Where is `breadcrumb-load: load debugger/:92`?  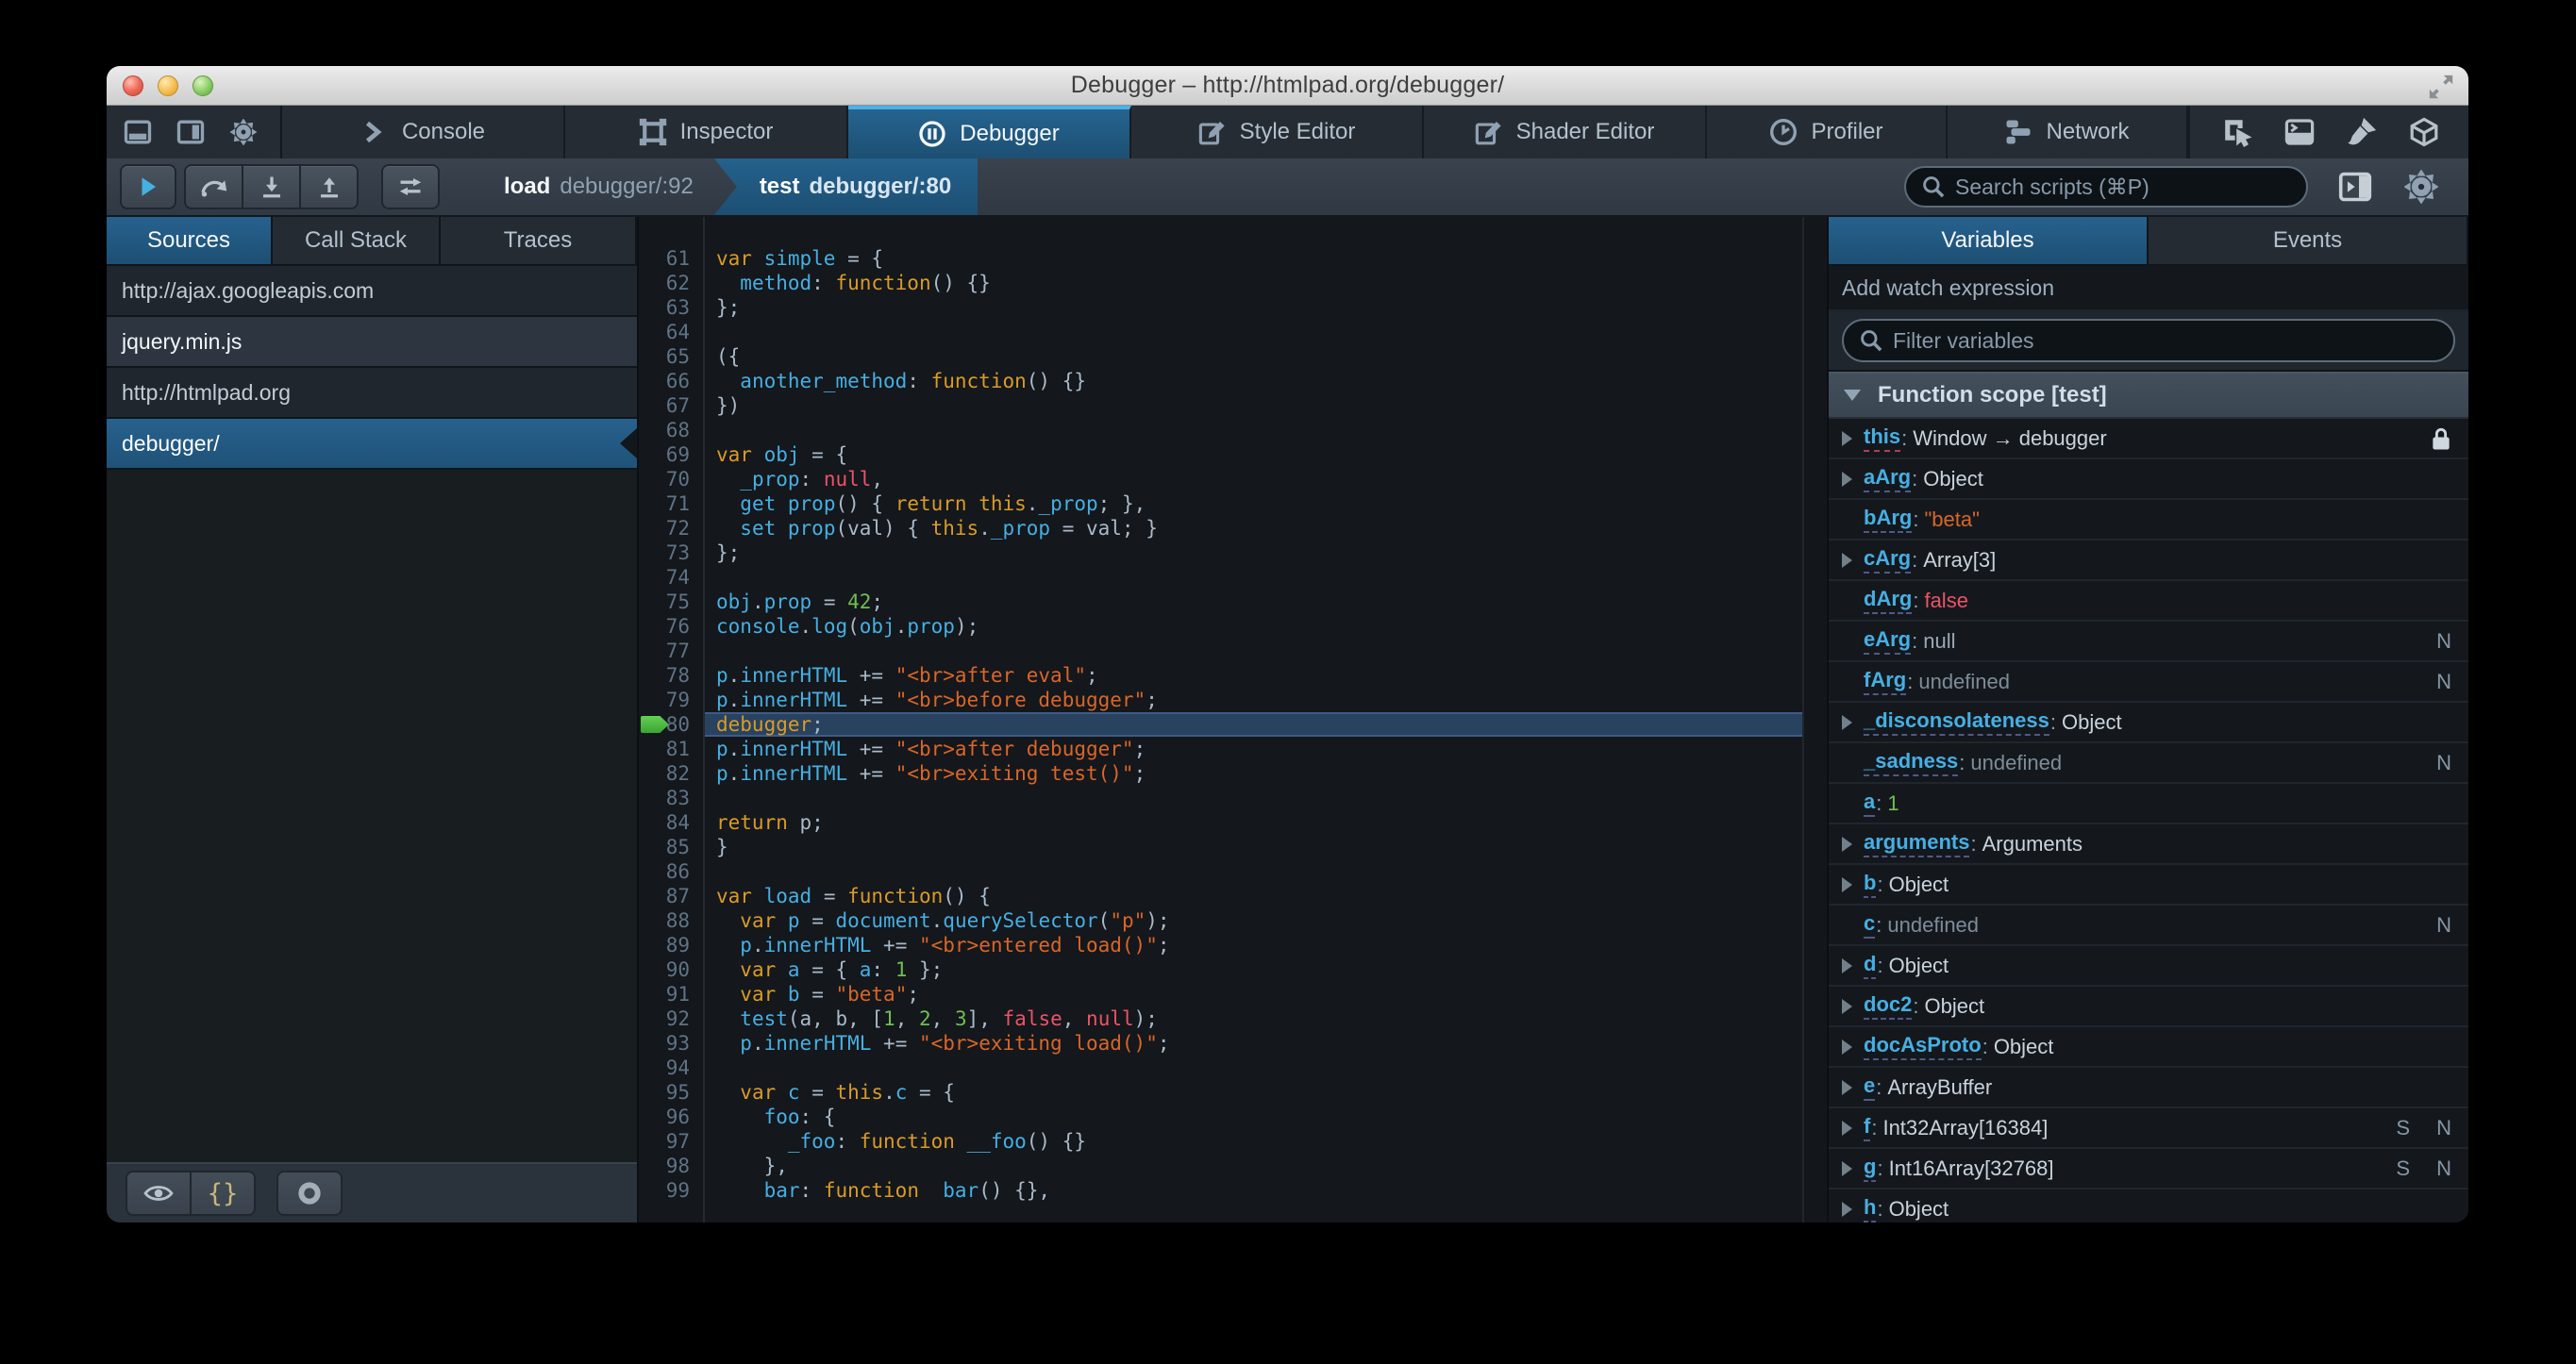
breadcrumb-load: load debugger/:92 is located at coordinates (598, 186).